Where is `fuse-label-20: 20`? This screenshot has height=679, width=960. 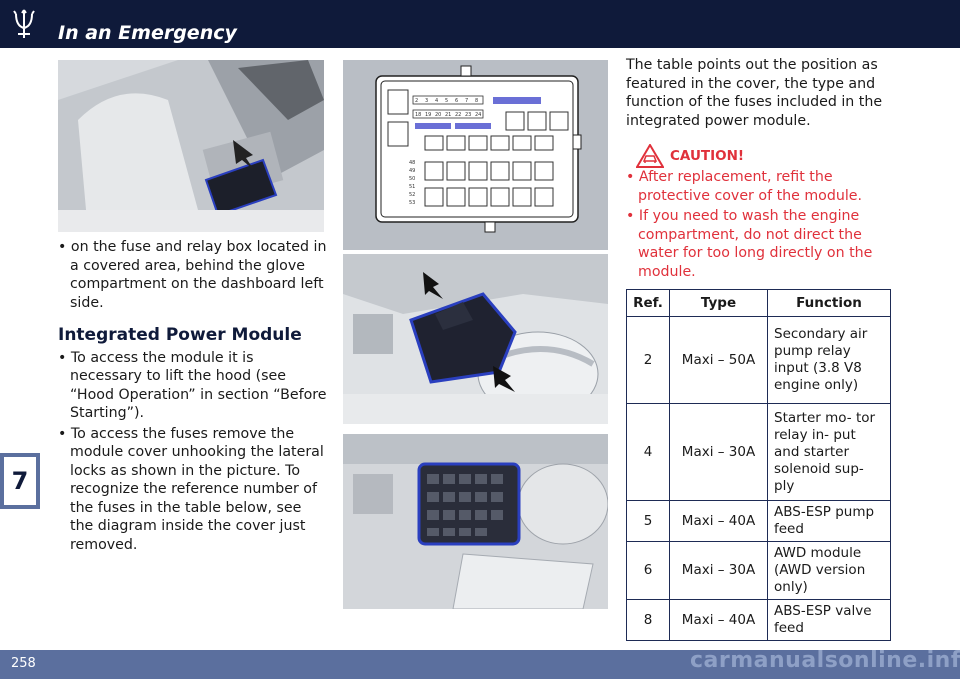
fuse-label-20: 20 is located at coordinates (438, 115).